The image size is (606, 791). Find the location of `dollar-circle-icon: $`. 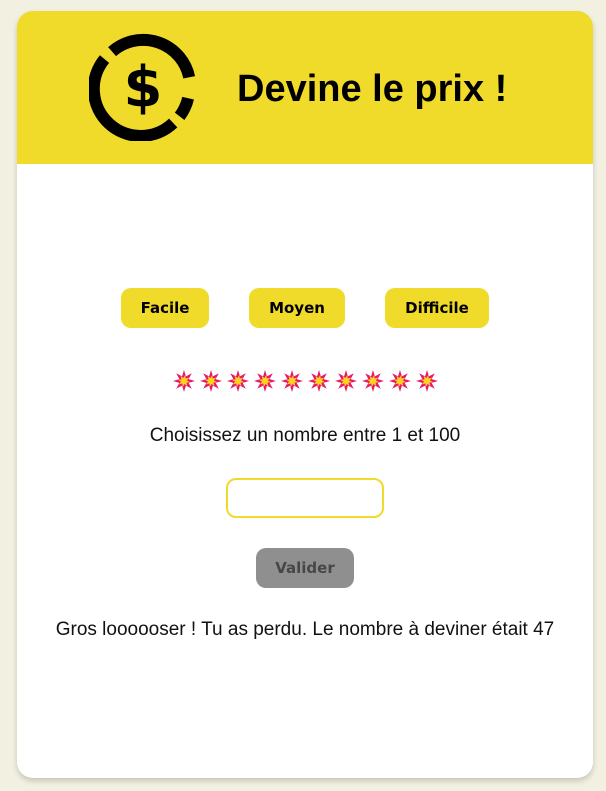

dollar-circle-icon: $ is located at coordinates (142, 87).